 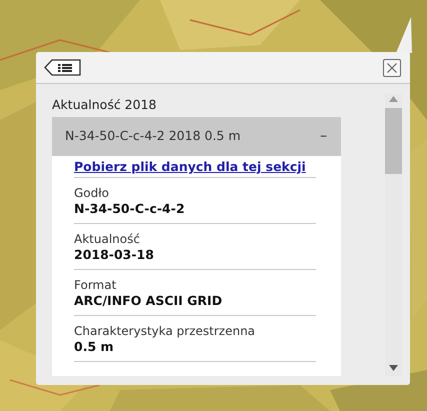 I want to click on field-label: Charakterystyka przestrzenna, so click(x=165, y=331).